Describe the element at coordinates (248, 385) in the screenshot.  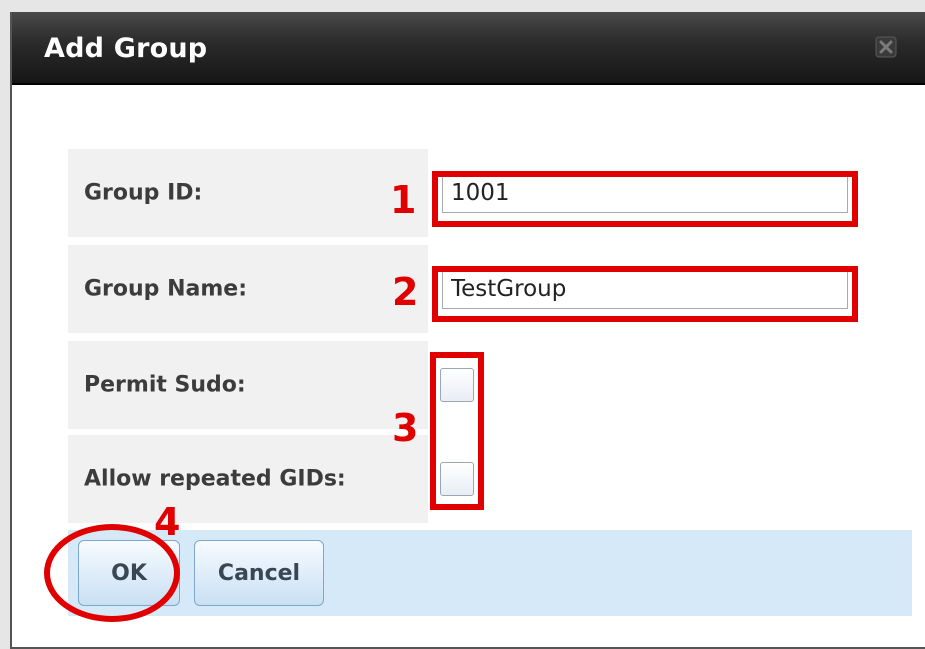
I see `permit-sudo-label-cell: Permit Sudo:` at that location.